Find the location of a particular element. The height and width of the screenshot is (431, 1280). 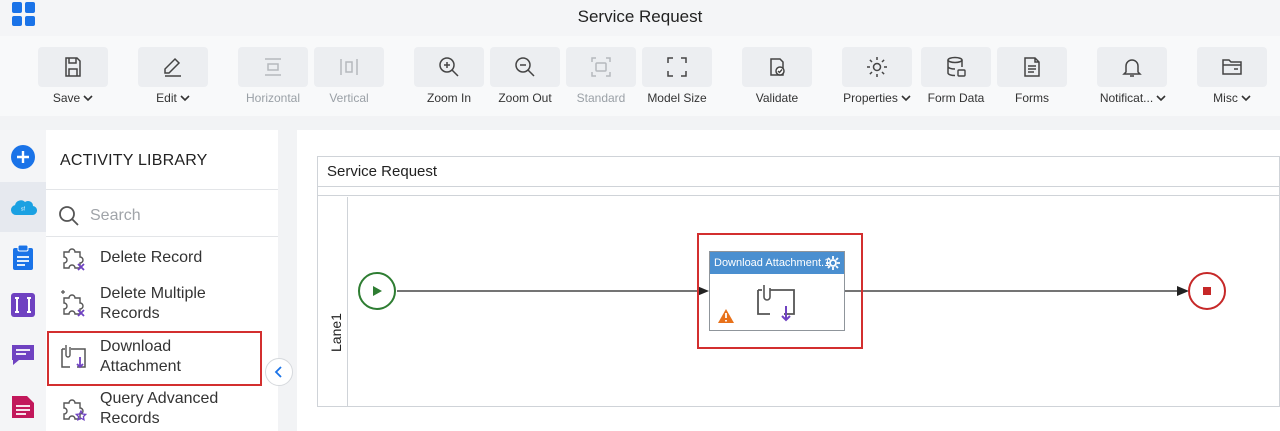

form-data-label: Form Data is located at coordinates (956, 98).